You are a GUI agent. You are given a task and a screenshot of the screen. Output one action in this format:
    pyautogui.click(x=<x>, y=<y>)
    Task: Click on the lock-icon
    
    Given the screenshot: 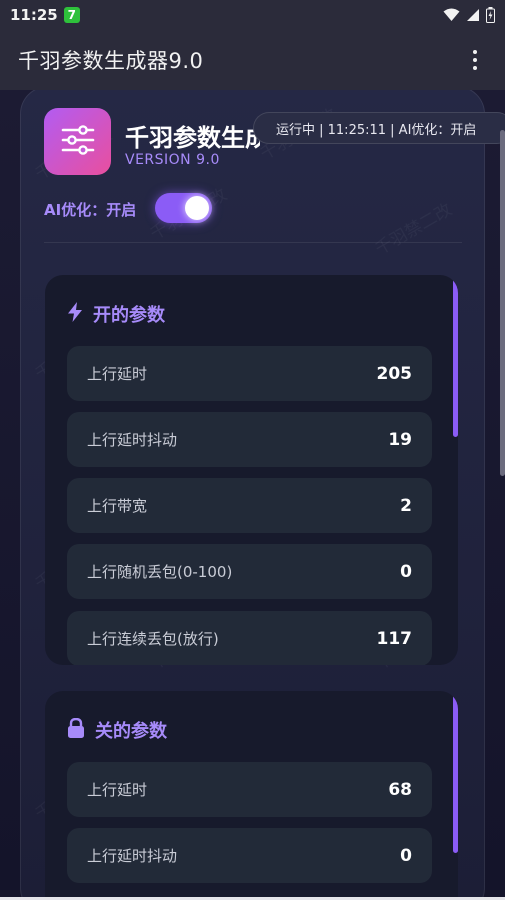 What is the action you would take?
    pyautogui.click(x=76, y=730)
    